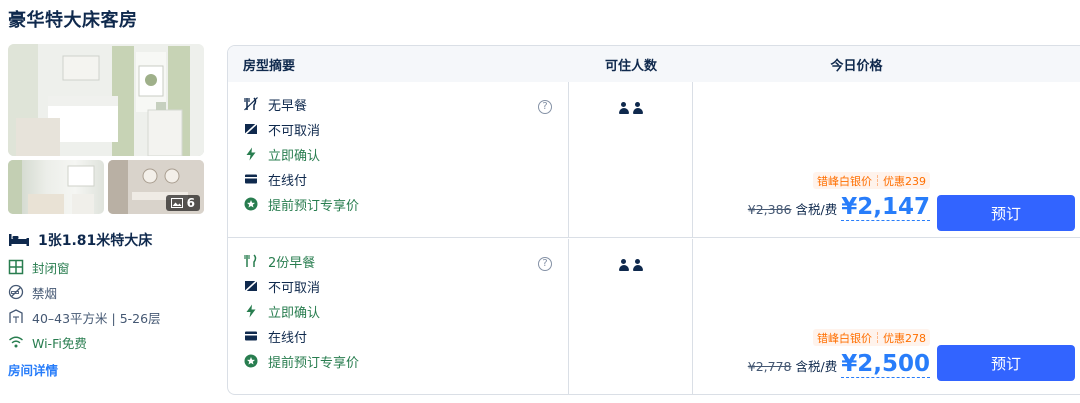 The width and height of the screenshot is (1080, 403). I want to click on price-line: ¥2,778 含税/费 ¥2,500, so click(839, 364).